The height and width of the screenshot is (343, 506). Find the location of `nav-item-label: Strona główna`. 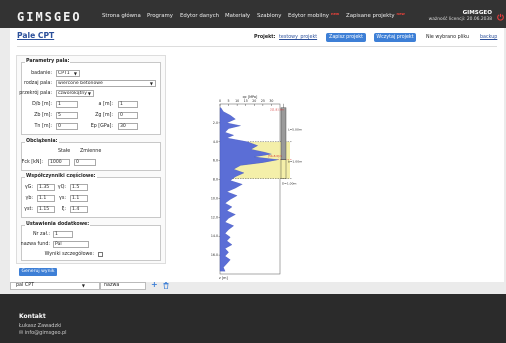

nav-item-label: Strona główna is located at coordinates (121, 16).